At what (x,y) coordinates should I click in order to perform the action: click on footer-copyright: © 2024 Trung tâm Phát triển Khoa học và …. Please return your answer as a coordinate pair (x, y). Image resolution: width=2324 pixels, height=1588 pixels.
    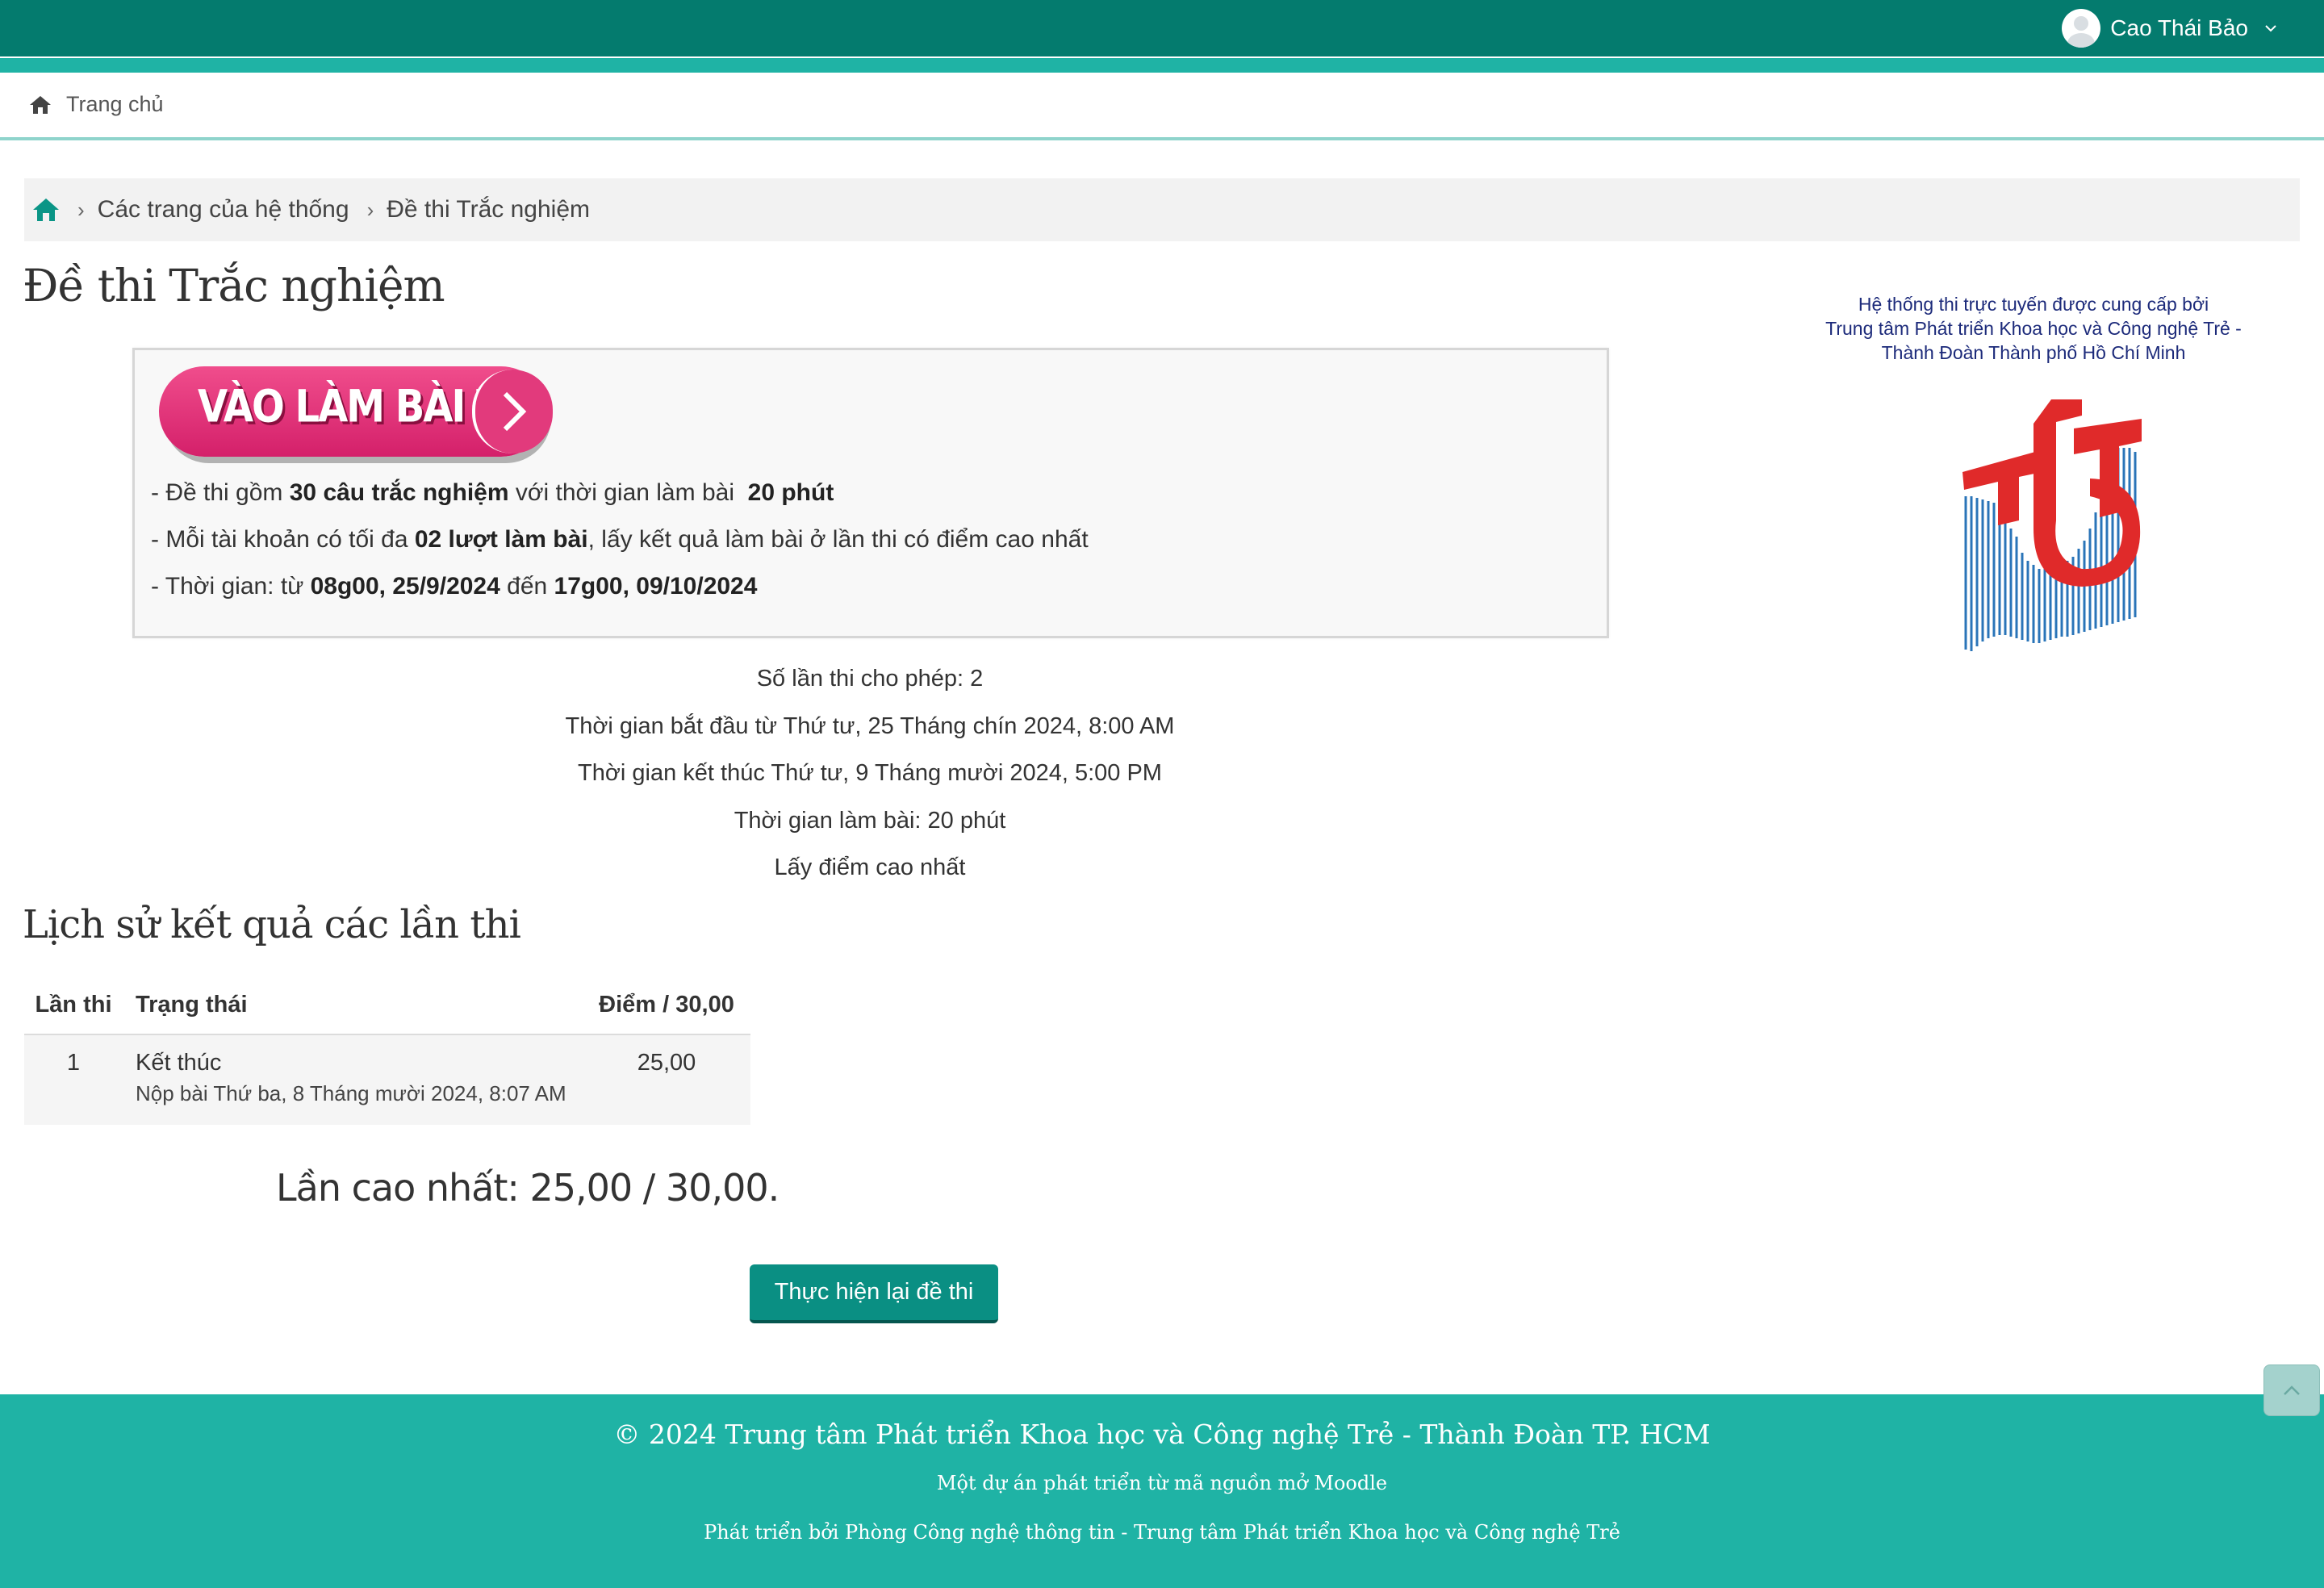
    Looking at the image, I should click on (1162, 1434).